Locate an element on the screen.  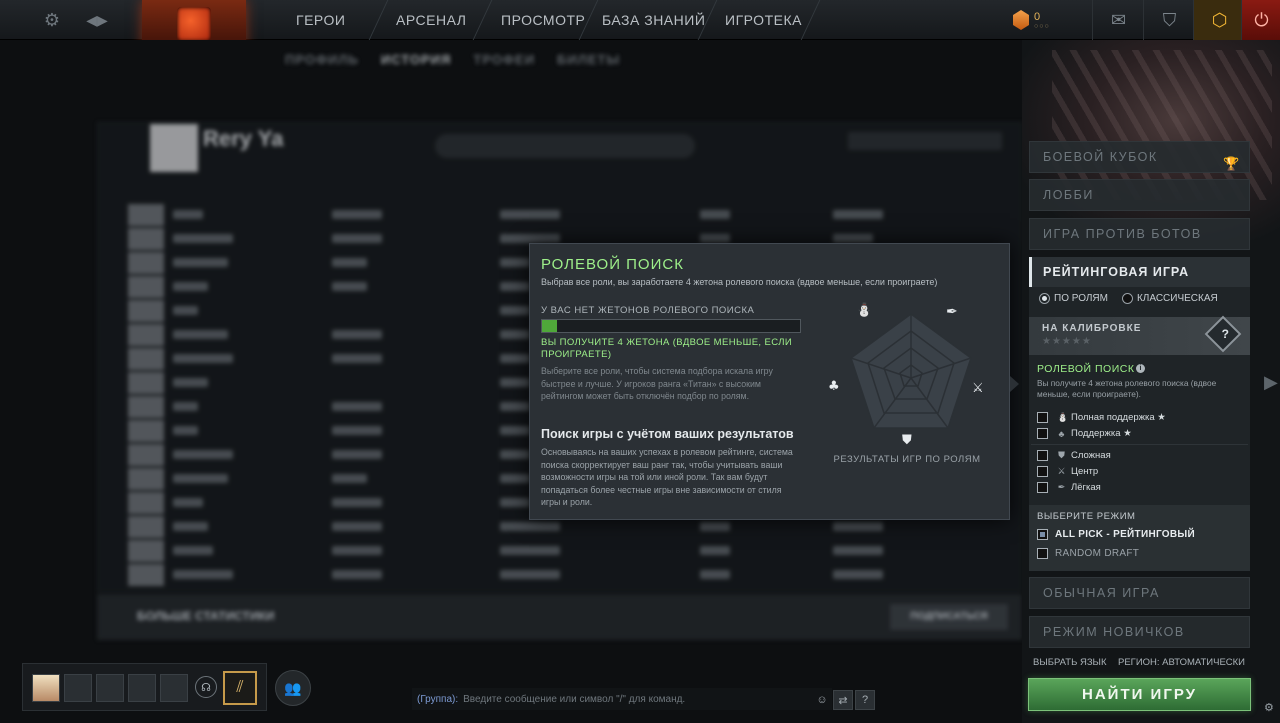
all-pick-label: ALL PICK - РЕЙТИНГОВЫЙ is located at coordinates (1125, 534).